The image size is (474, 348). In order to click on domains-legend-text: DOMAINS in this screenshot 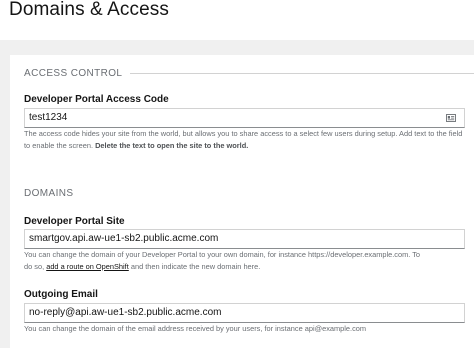, I will do `click(49, 193)`.